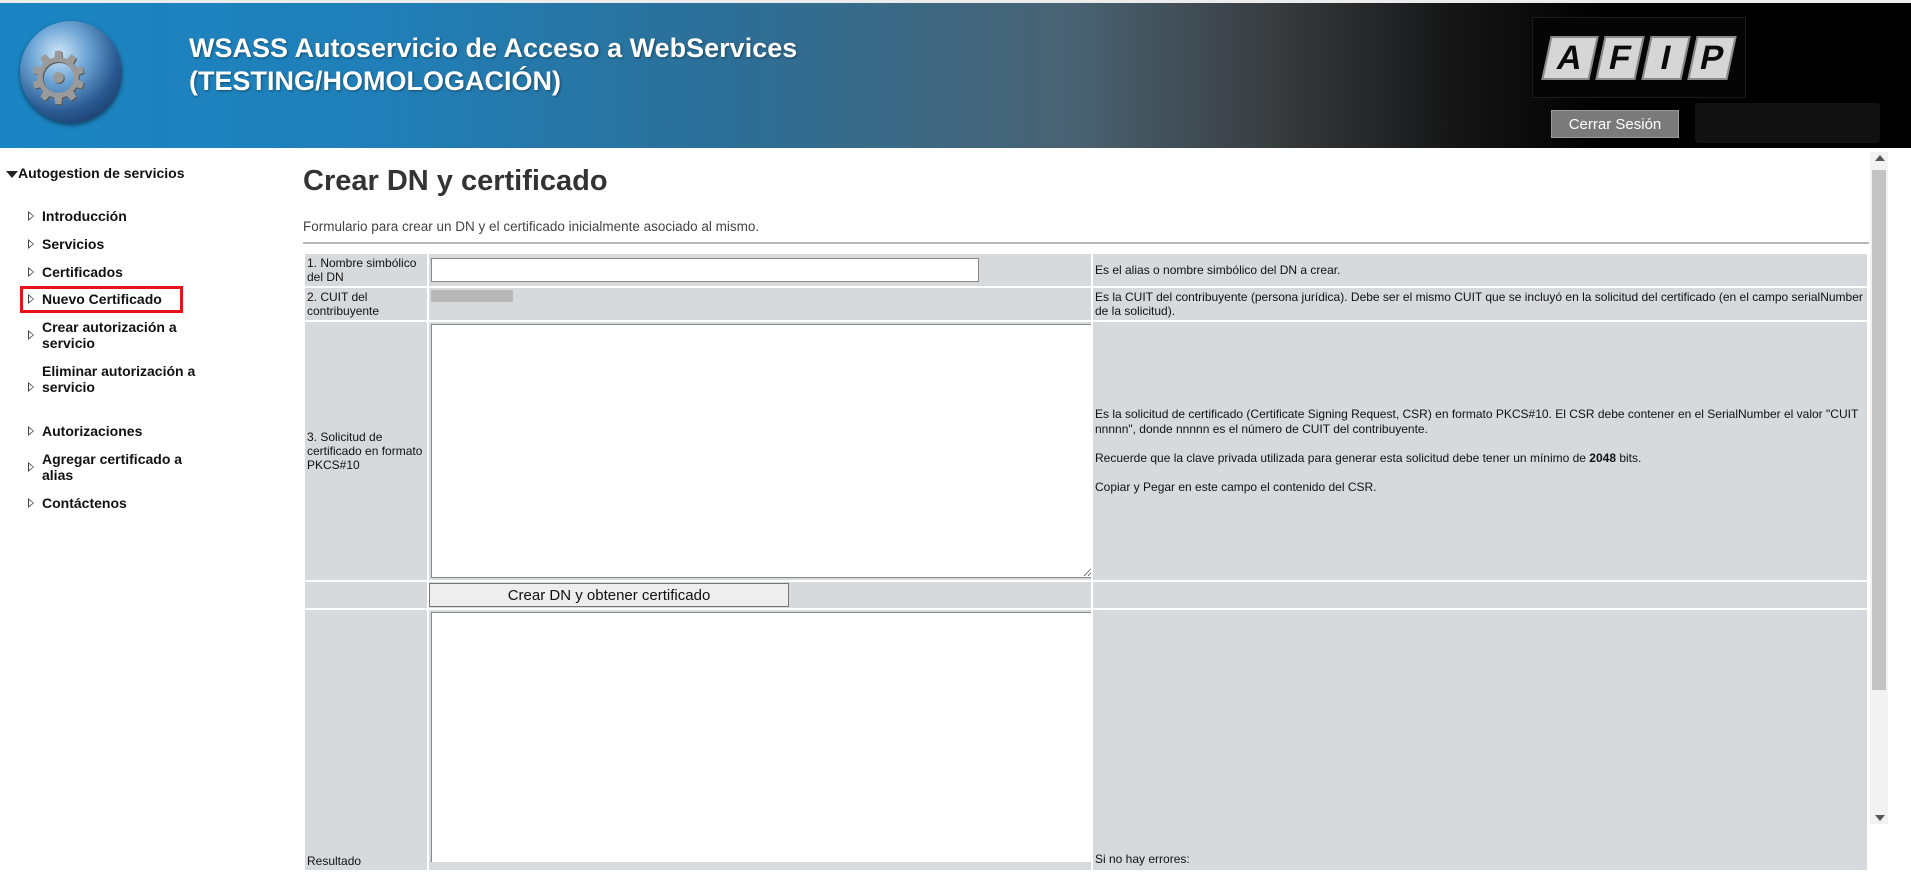 This screenshot has width=1911, height=872. Describe the element at coordinates (119, 379) in the screenshot. I see `sidebar-item-label: Eliminar autorización a servicio` at that location.